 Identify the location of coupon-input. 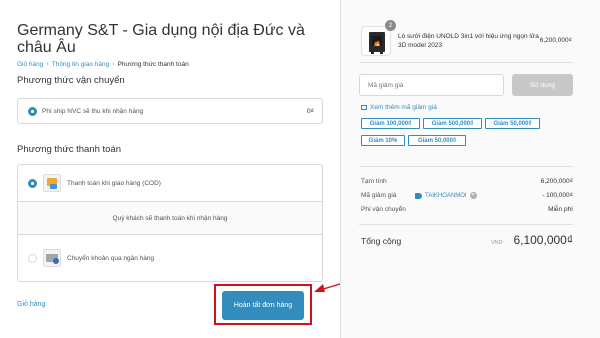
(431, 85).